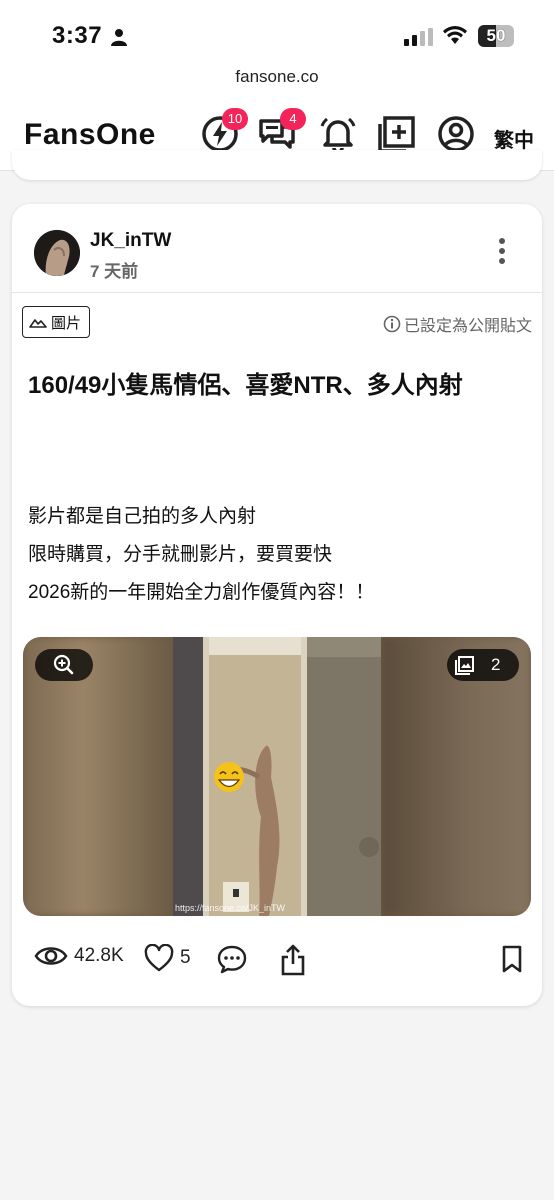 Image resolution: width=554 pixels, height=1200 pixels. I want to click on likes-count: 5, so click(185, 957).